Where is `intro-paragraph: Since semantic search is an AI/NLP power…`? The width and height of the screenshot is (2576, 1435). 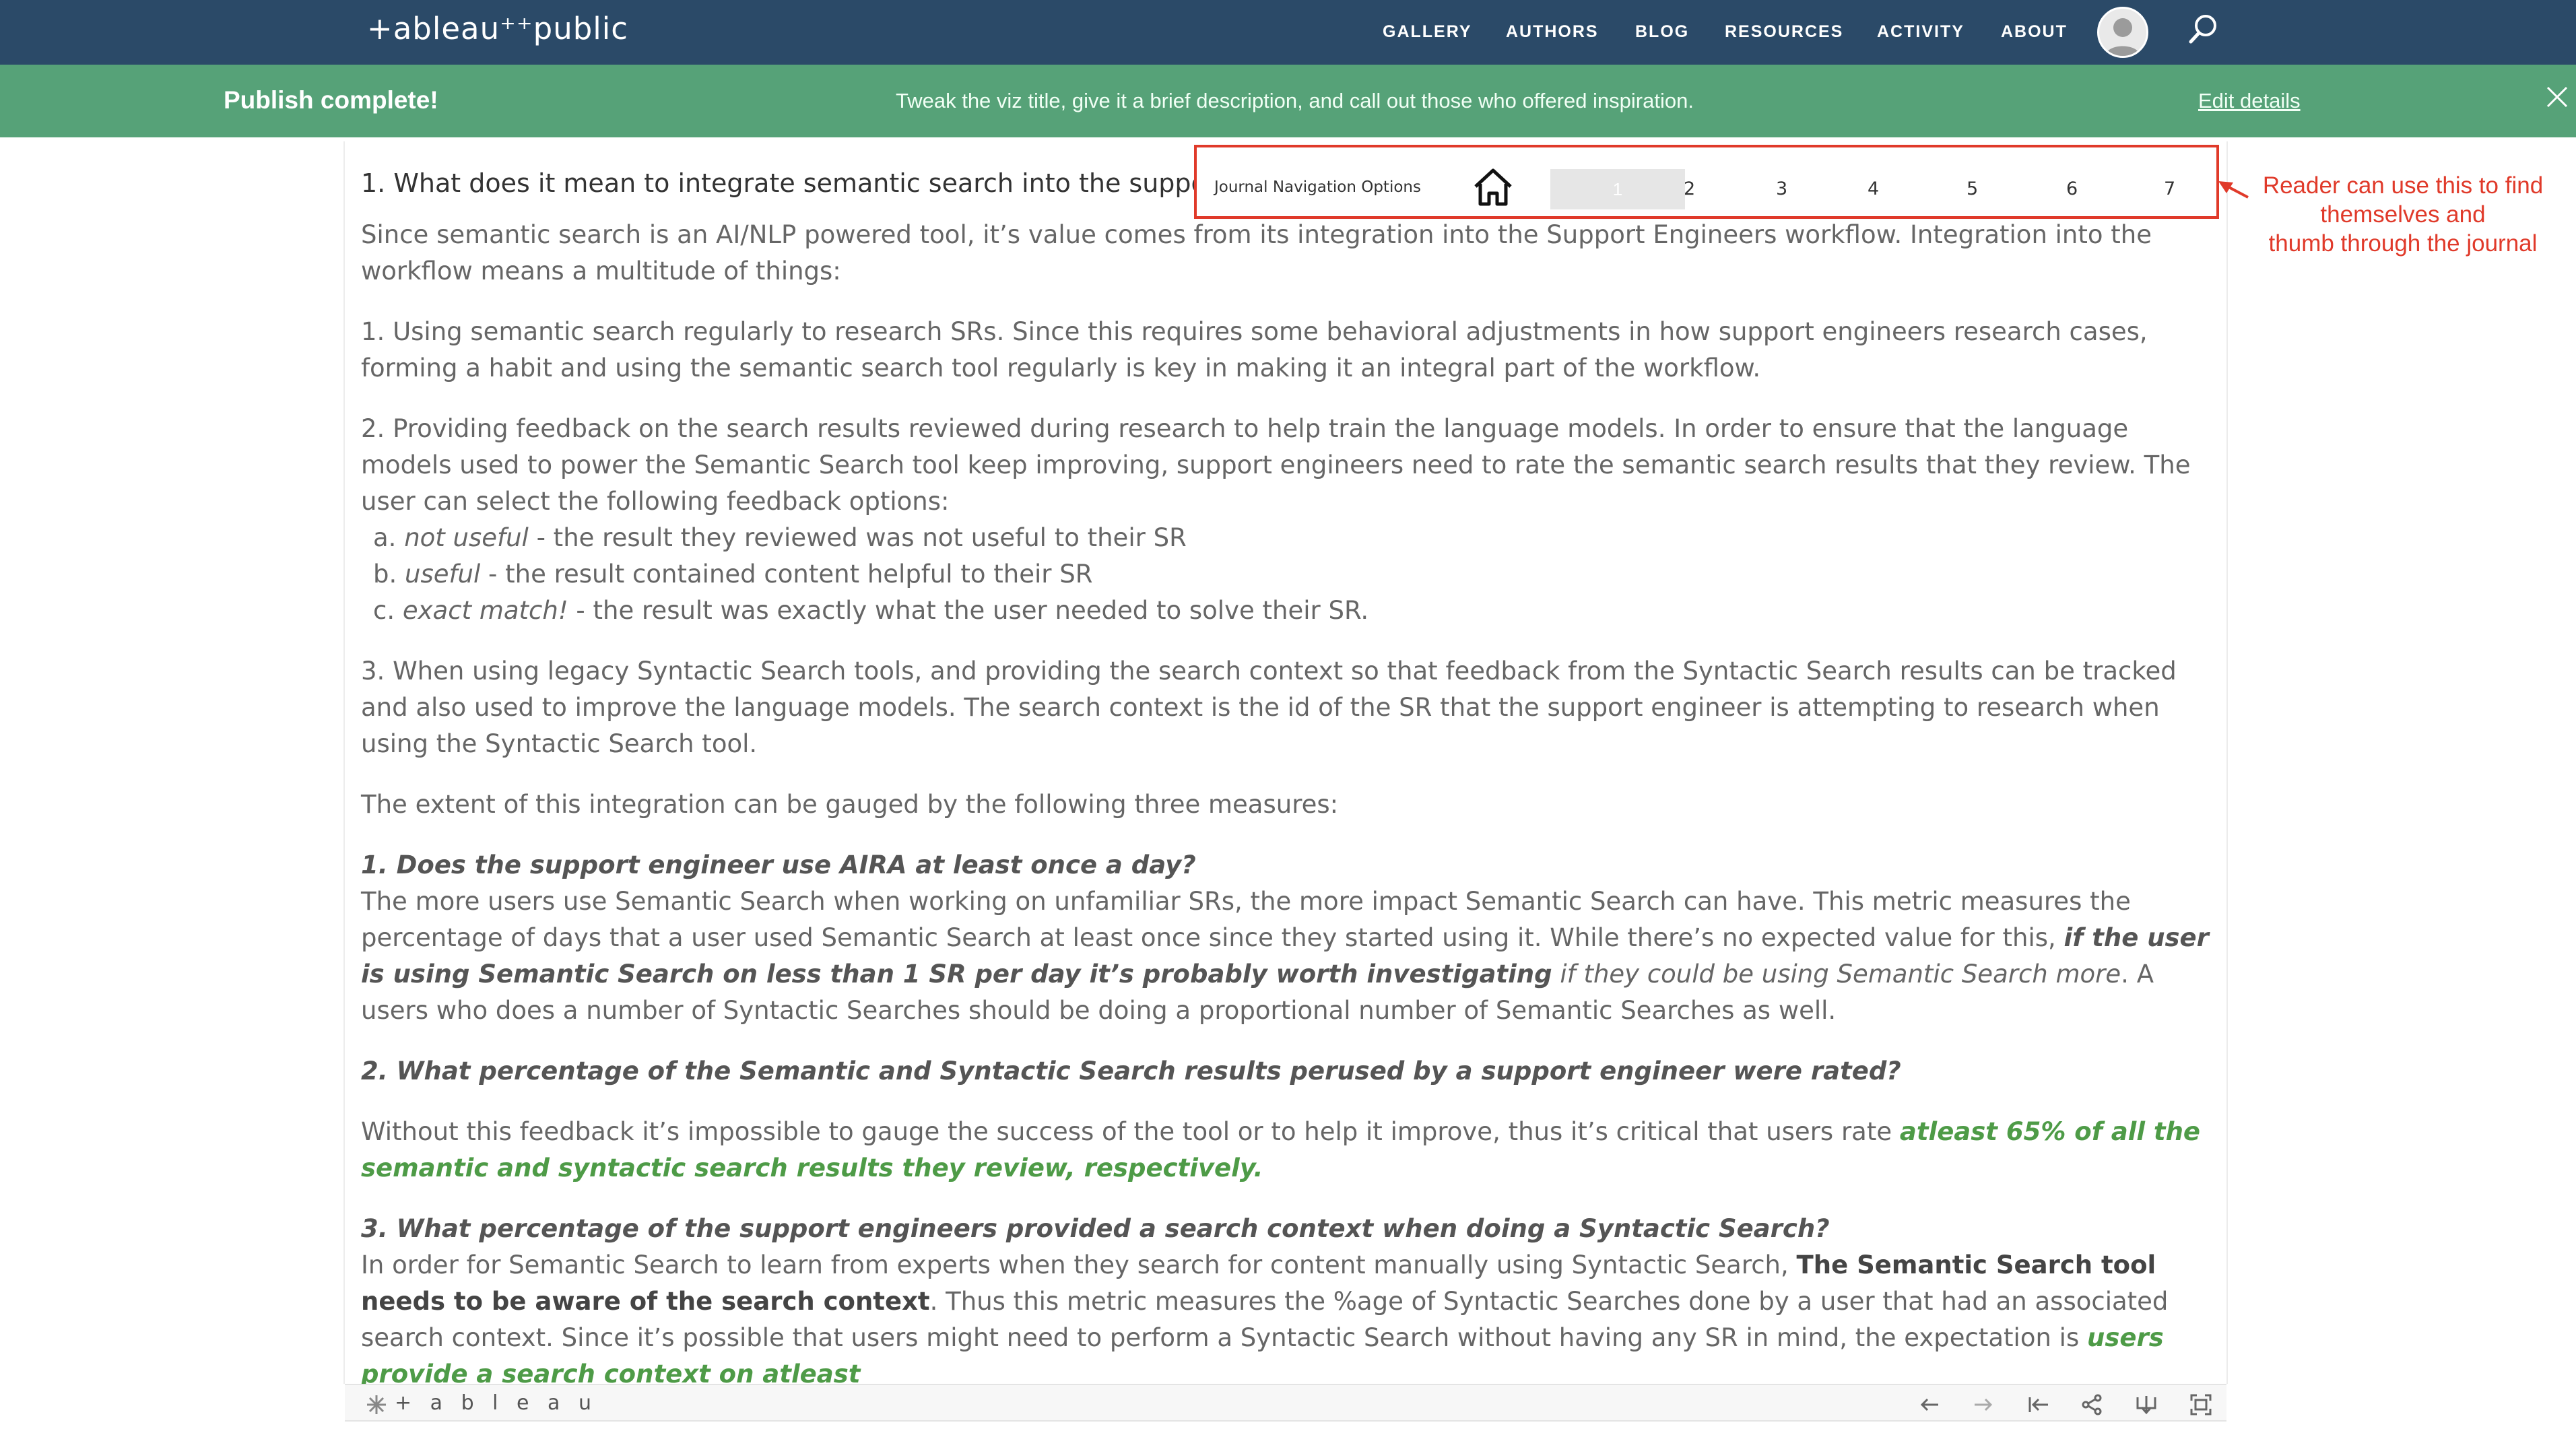
intro-paragraph: Since semantic search is an AI/NLP power… is located at coordinates (1256, 253).